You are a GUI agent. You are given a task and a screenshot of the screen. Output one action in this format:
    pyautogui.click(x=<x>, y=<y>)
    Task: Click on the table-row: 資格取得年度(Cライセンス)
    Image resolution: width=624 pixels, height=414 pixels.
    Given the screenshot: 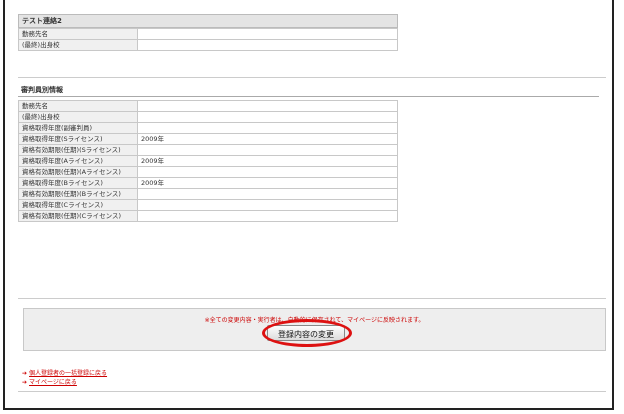 What is the action you would take?
    pyautogui.click(x=208, y=205)
    